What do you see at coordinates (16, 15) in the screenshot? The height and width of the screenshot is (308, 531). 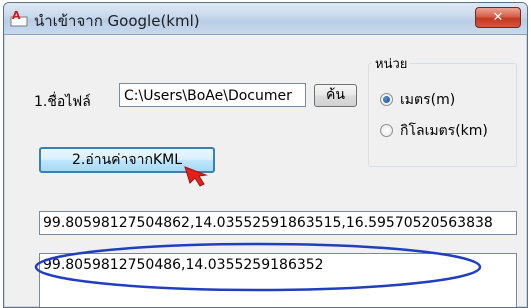 I see `svg-text: A` at bounding box center [16, 15].